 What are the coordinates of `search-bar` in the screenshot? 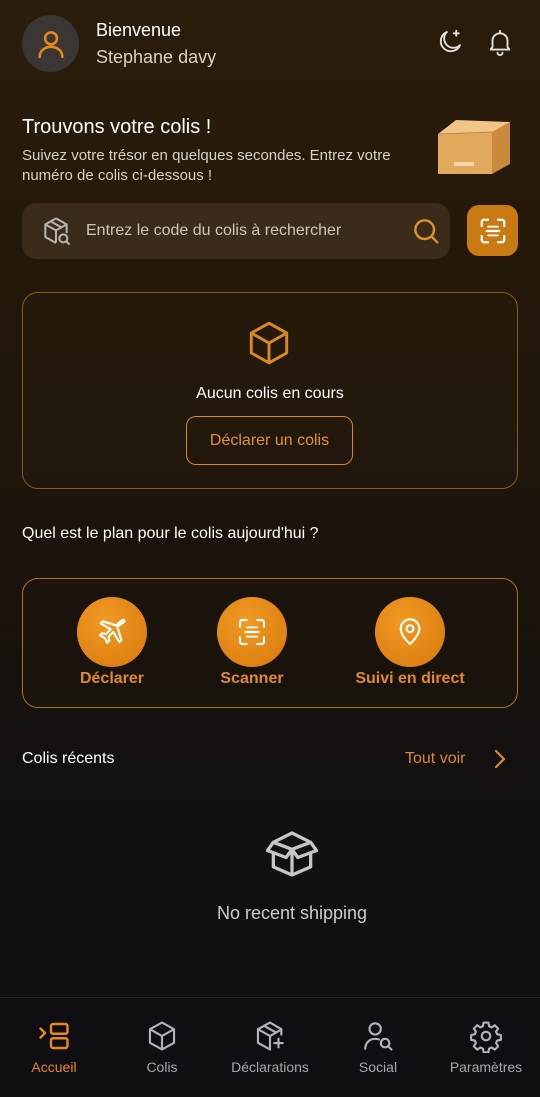 It's located at (236, 231).